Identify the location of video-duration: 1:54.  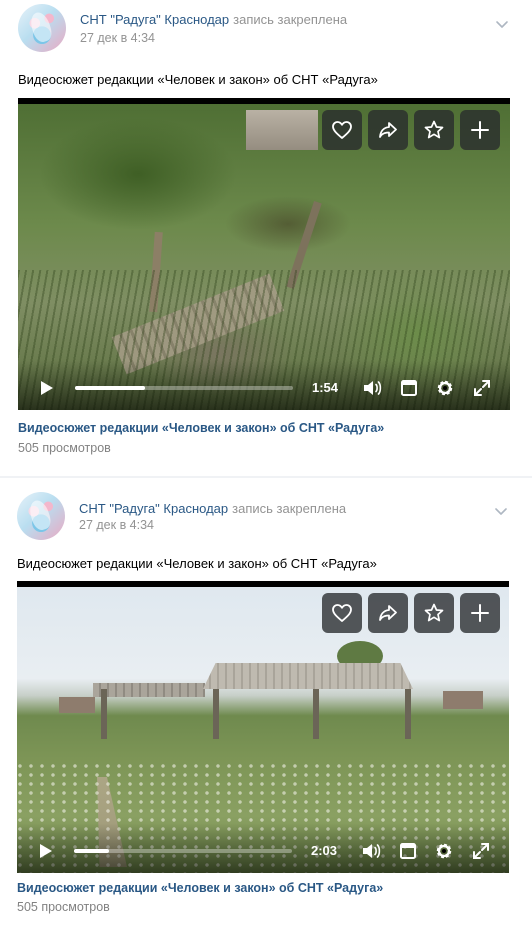
(325, 387).